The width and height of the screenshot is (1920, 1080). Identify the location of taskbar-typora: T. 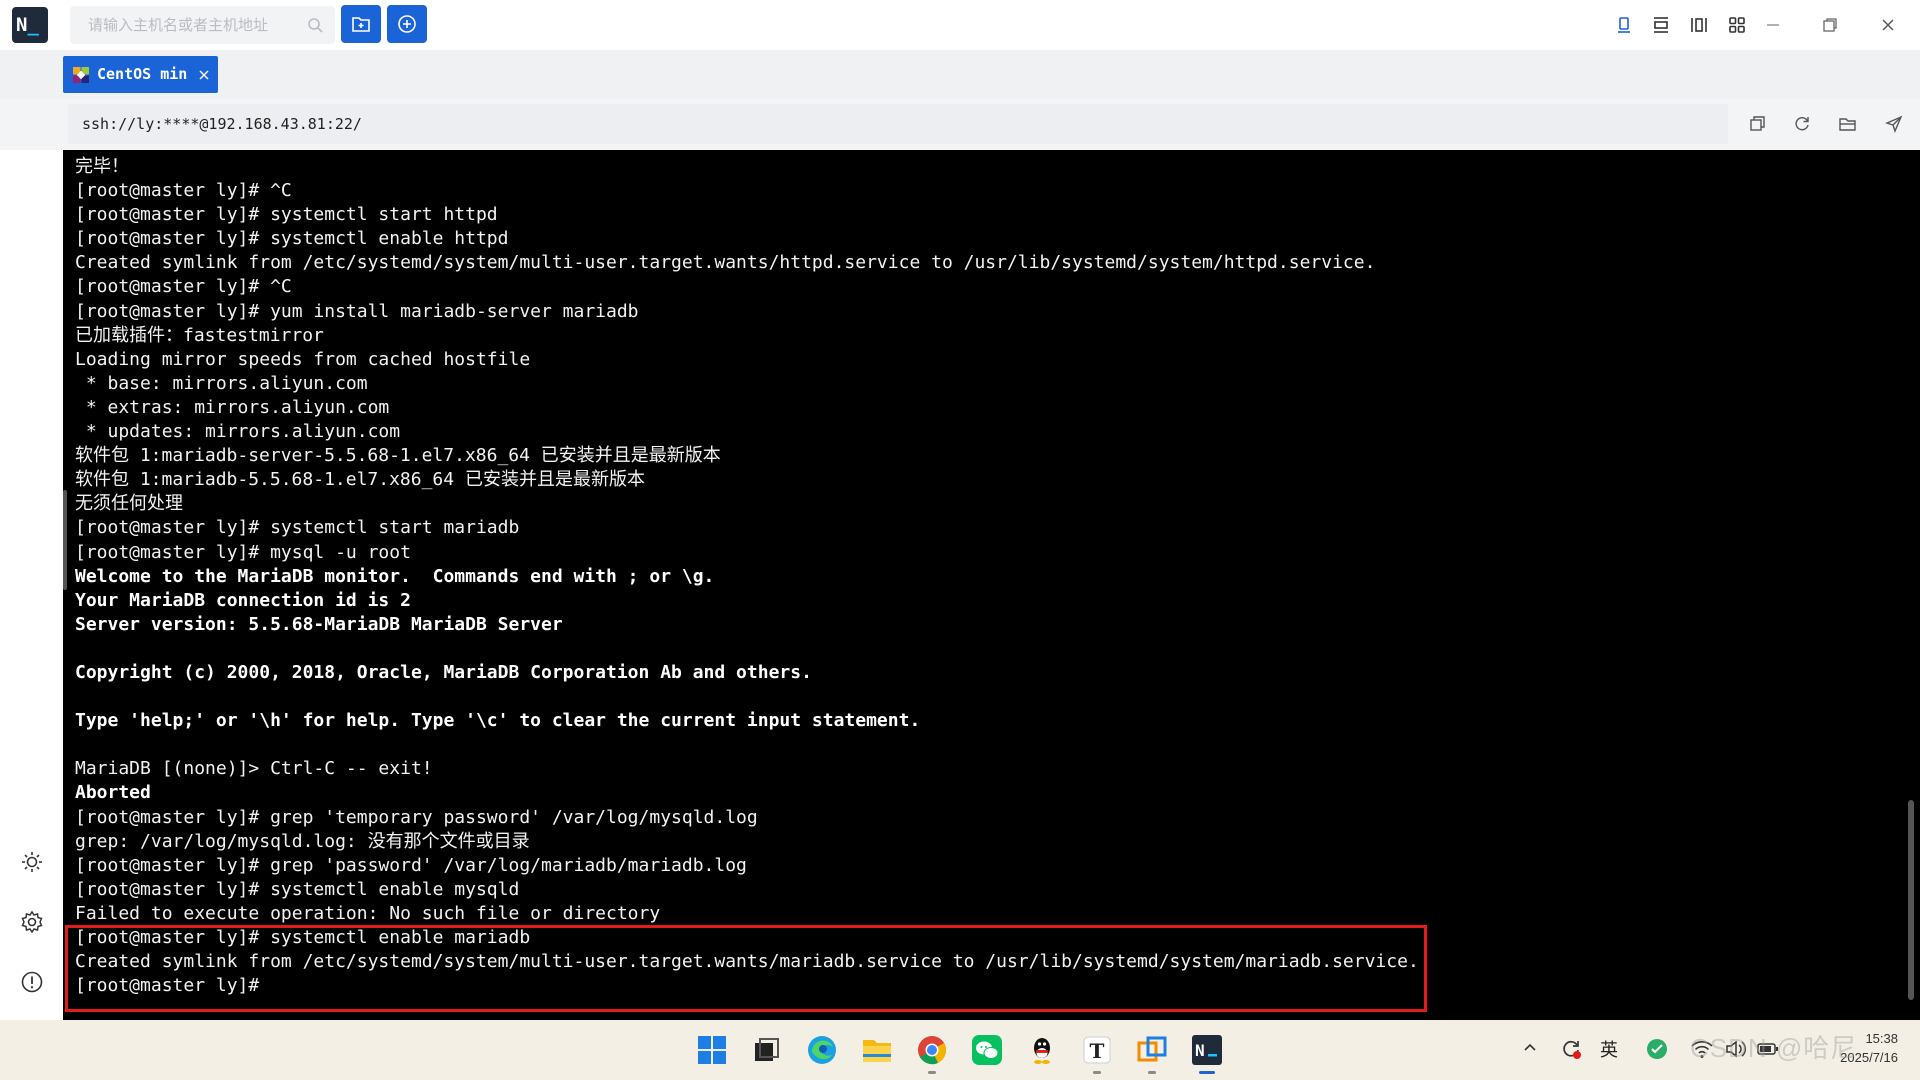
(1097, 1053).